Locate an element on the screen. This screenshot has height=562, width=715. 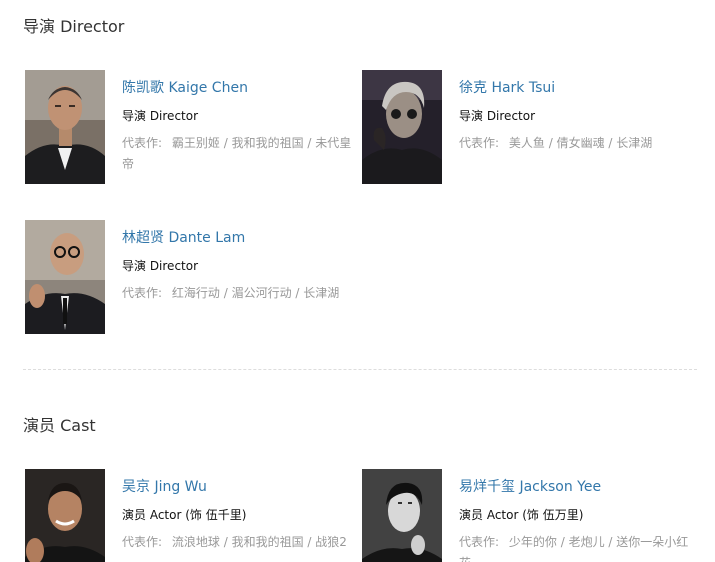
person-name-link: 易烊千玺 Jackson Yee is located at coordinates (579, 487).